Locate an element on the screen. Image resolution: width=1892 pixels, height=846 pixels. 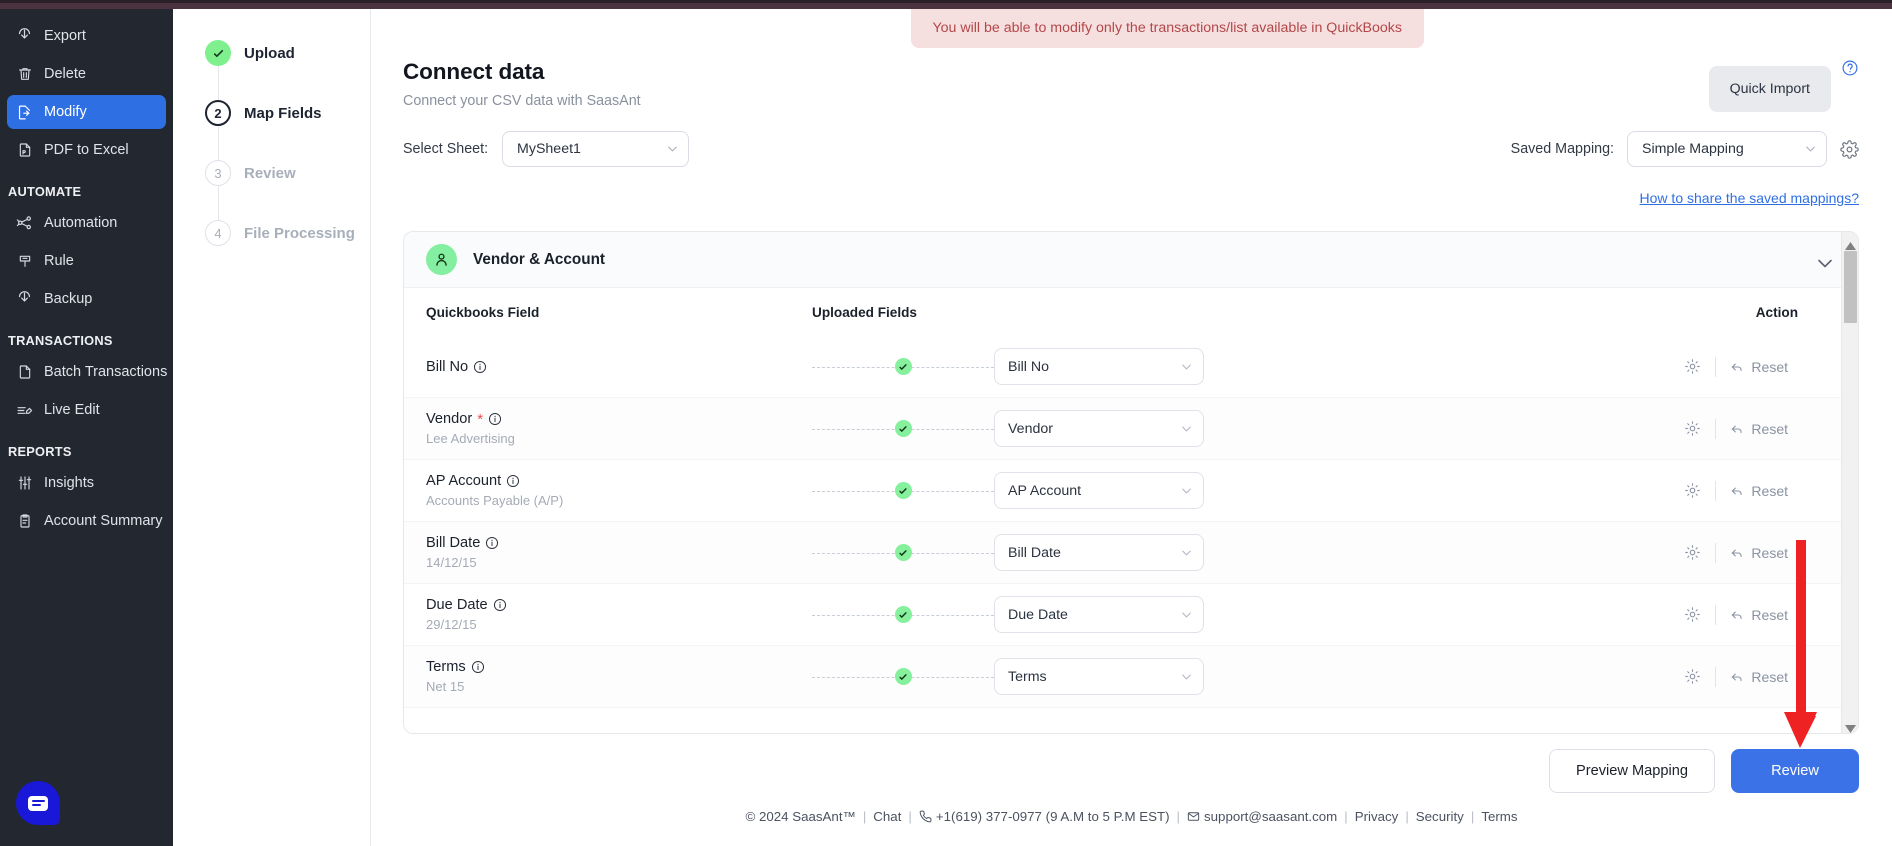
table-row: Terms Net 15 Terms Reset is located at coordinates (1131, 677).